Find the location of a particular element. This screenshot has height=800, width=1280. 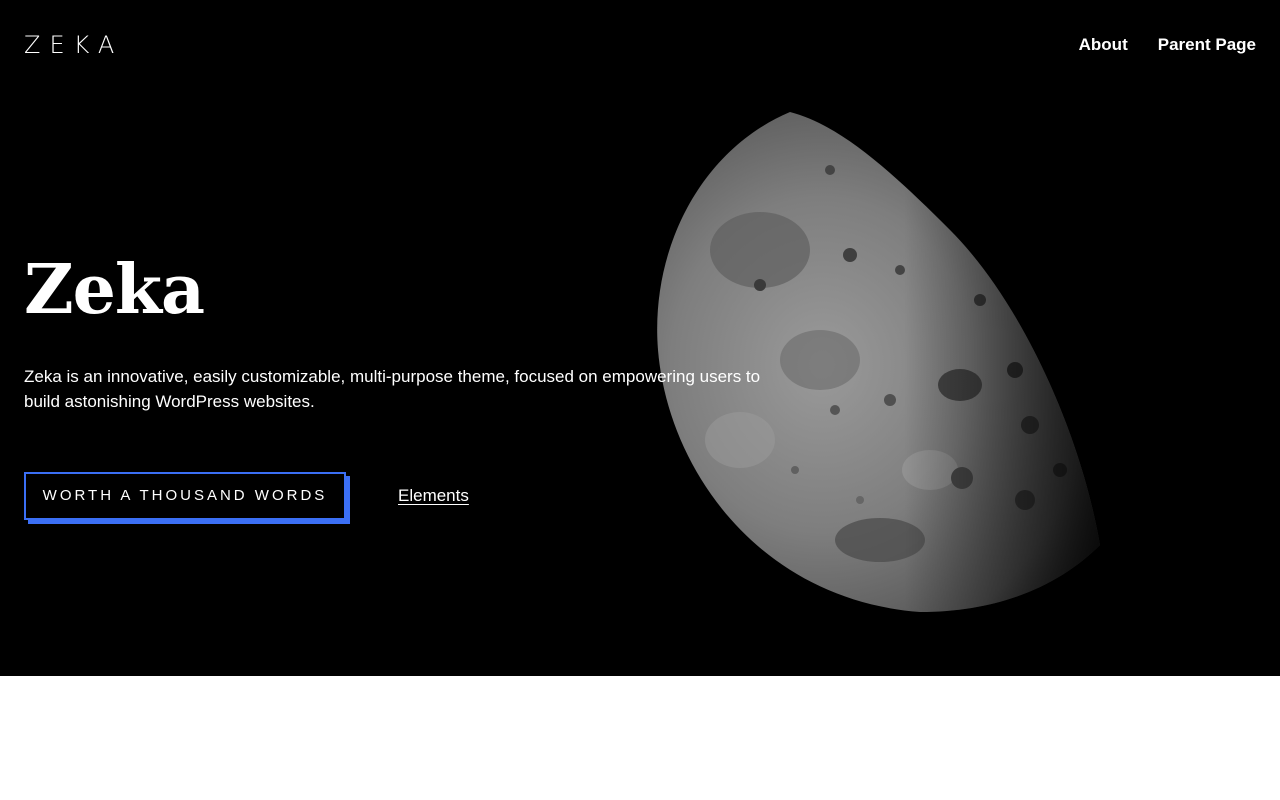

elements-link: Elements is located at coordinates (433, 496).